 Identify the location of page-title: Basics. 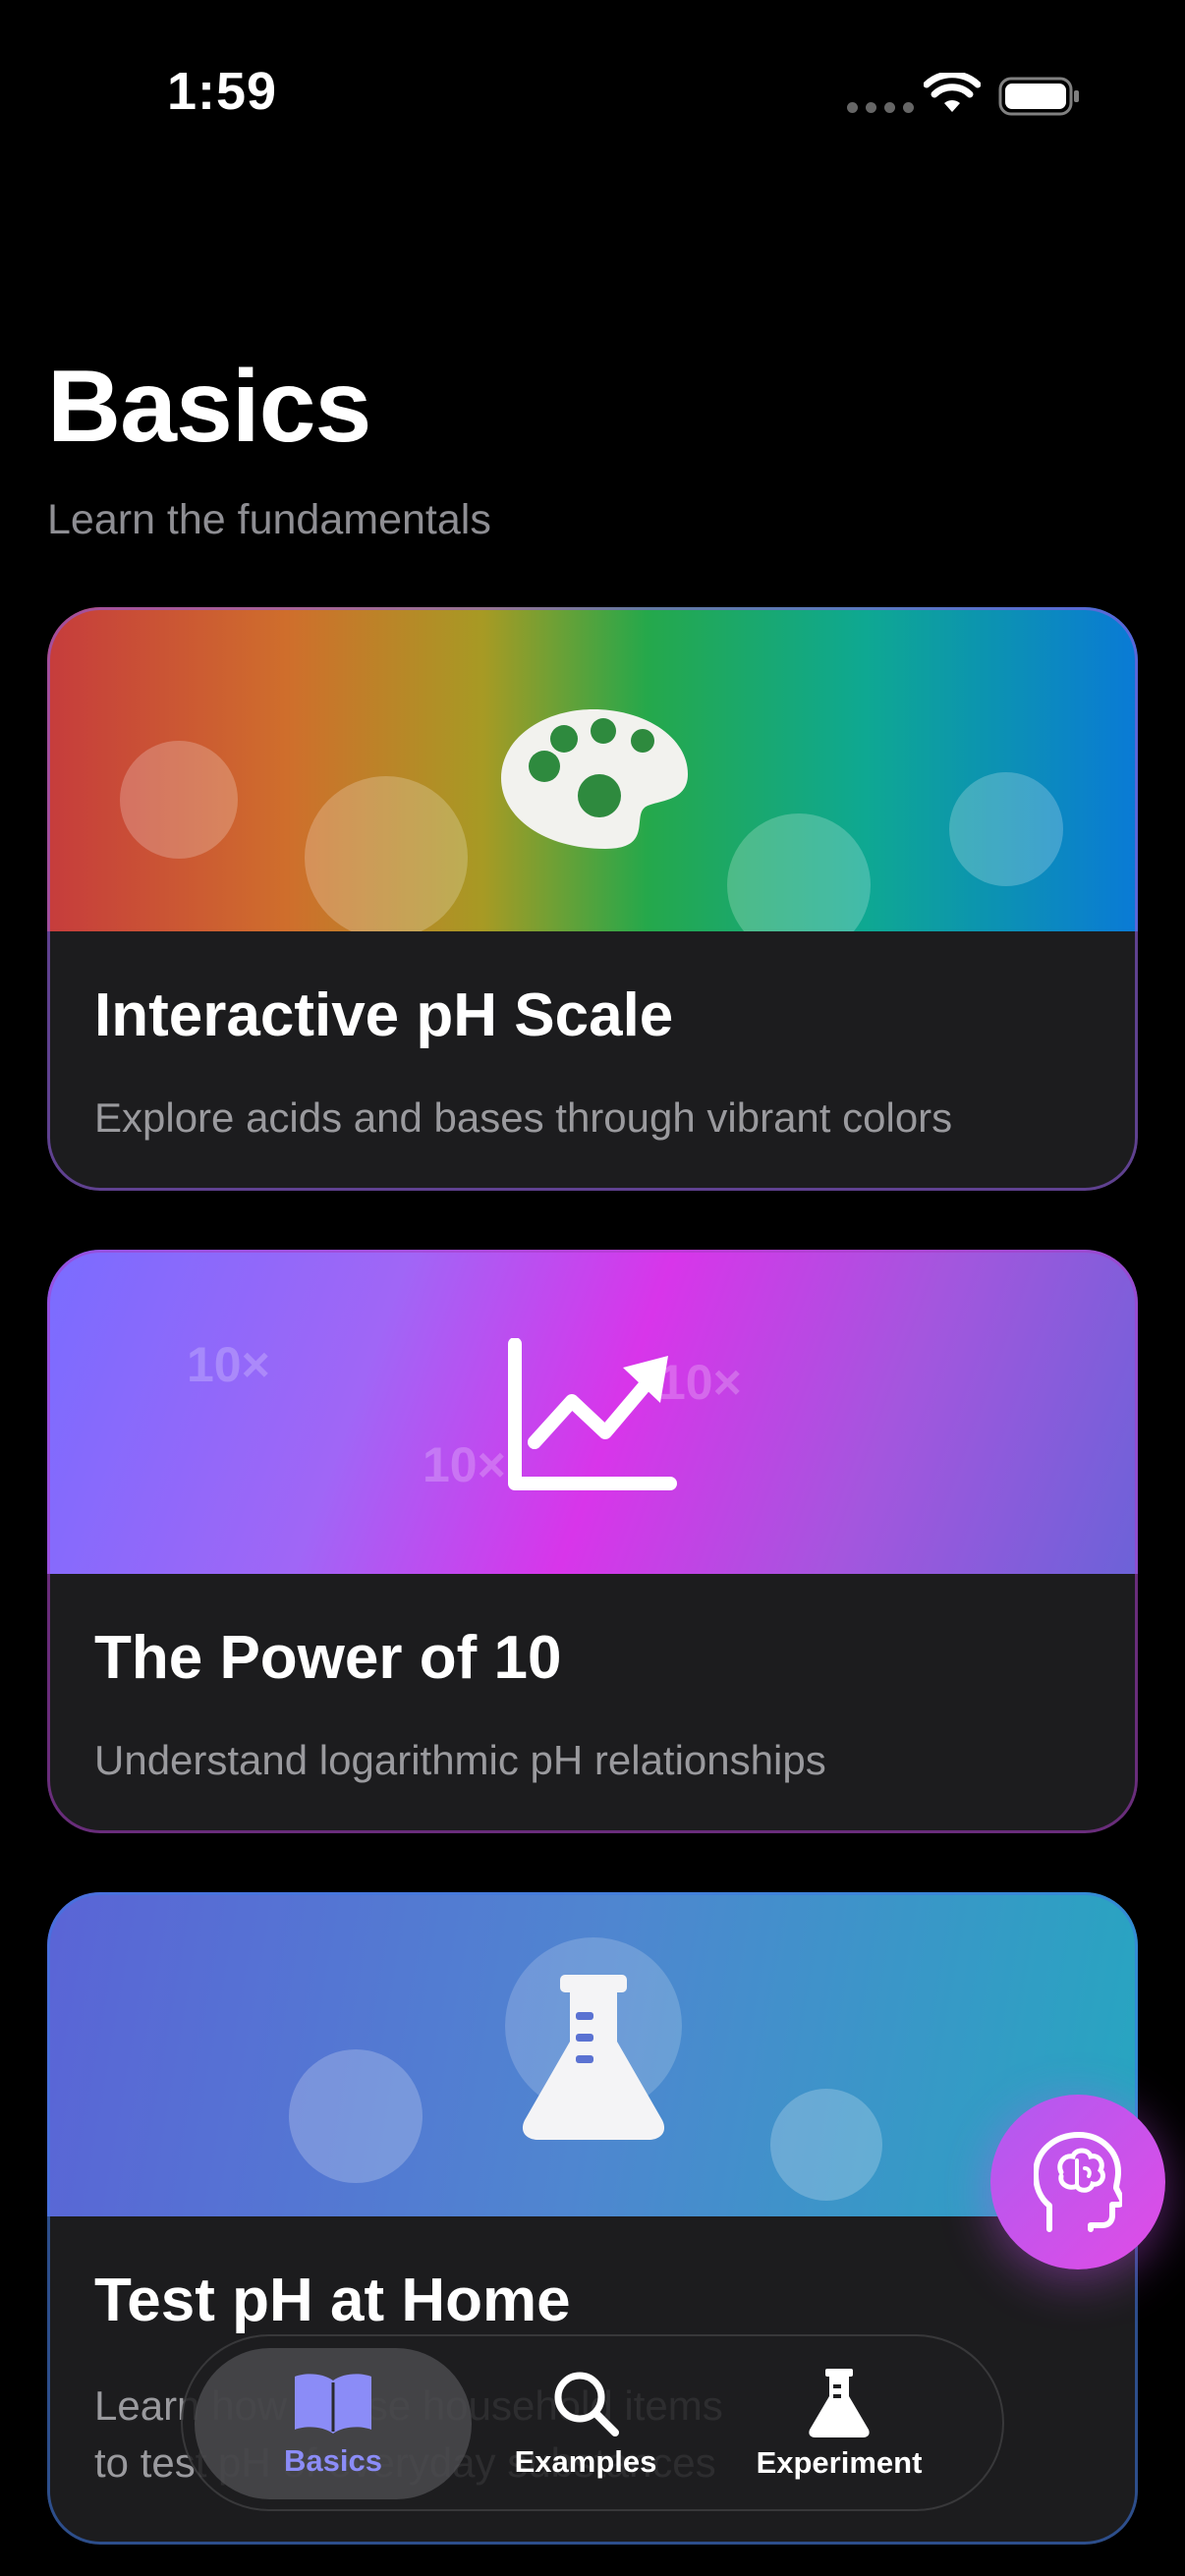
(209, 407).